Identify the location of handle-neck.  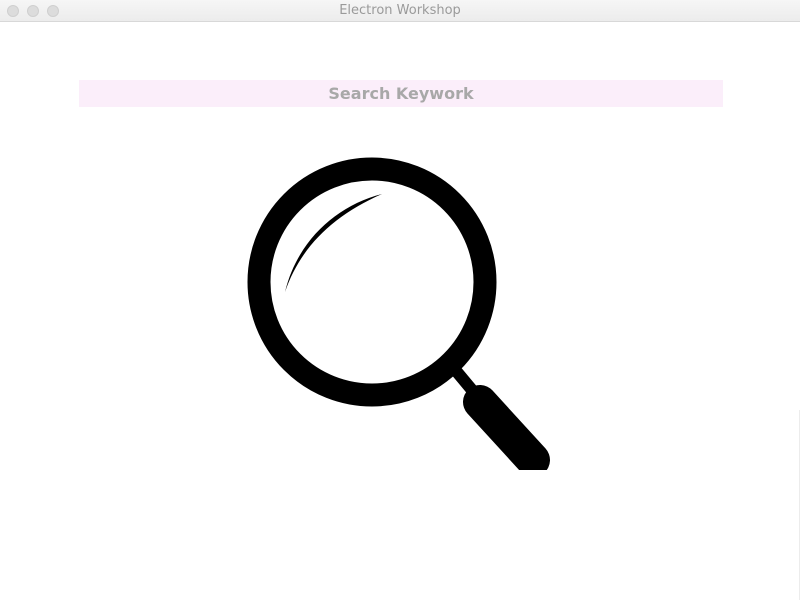
(462, 378).